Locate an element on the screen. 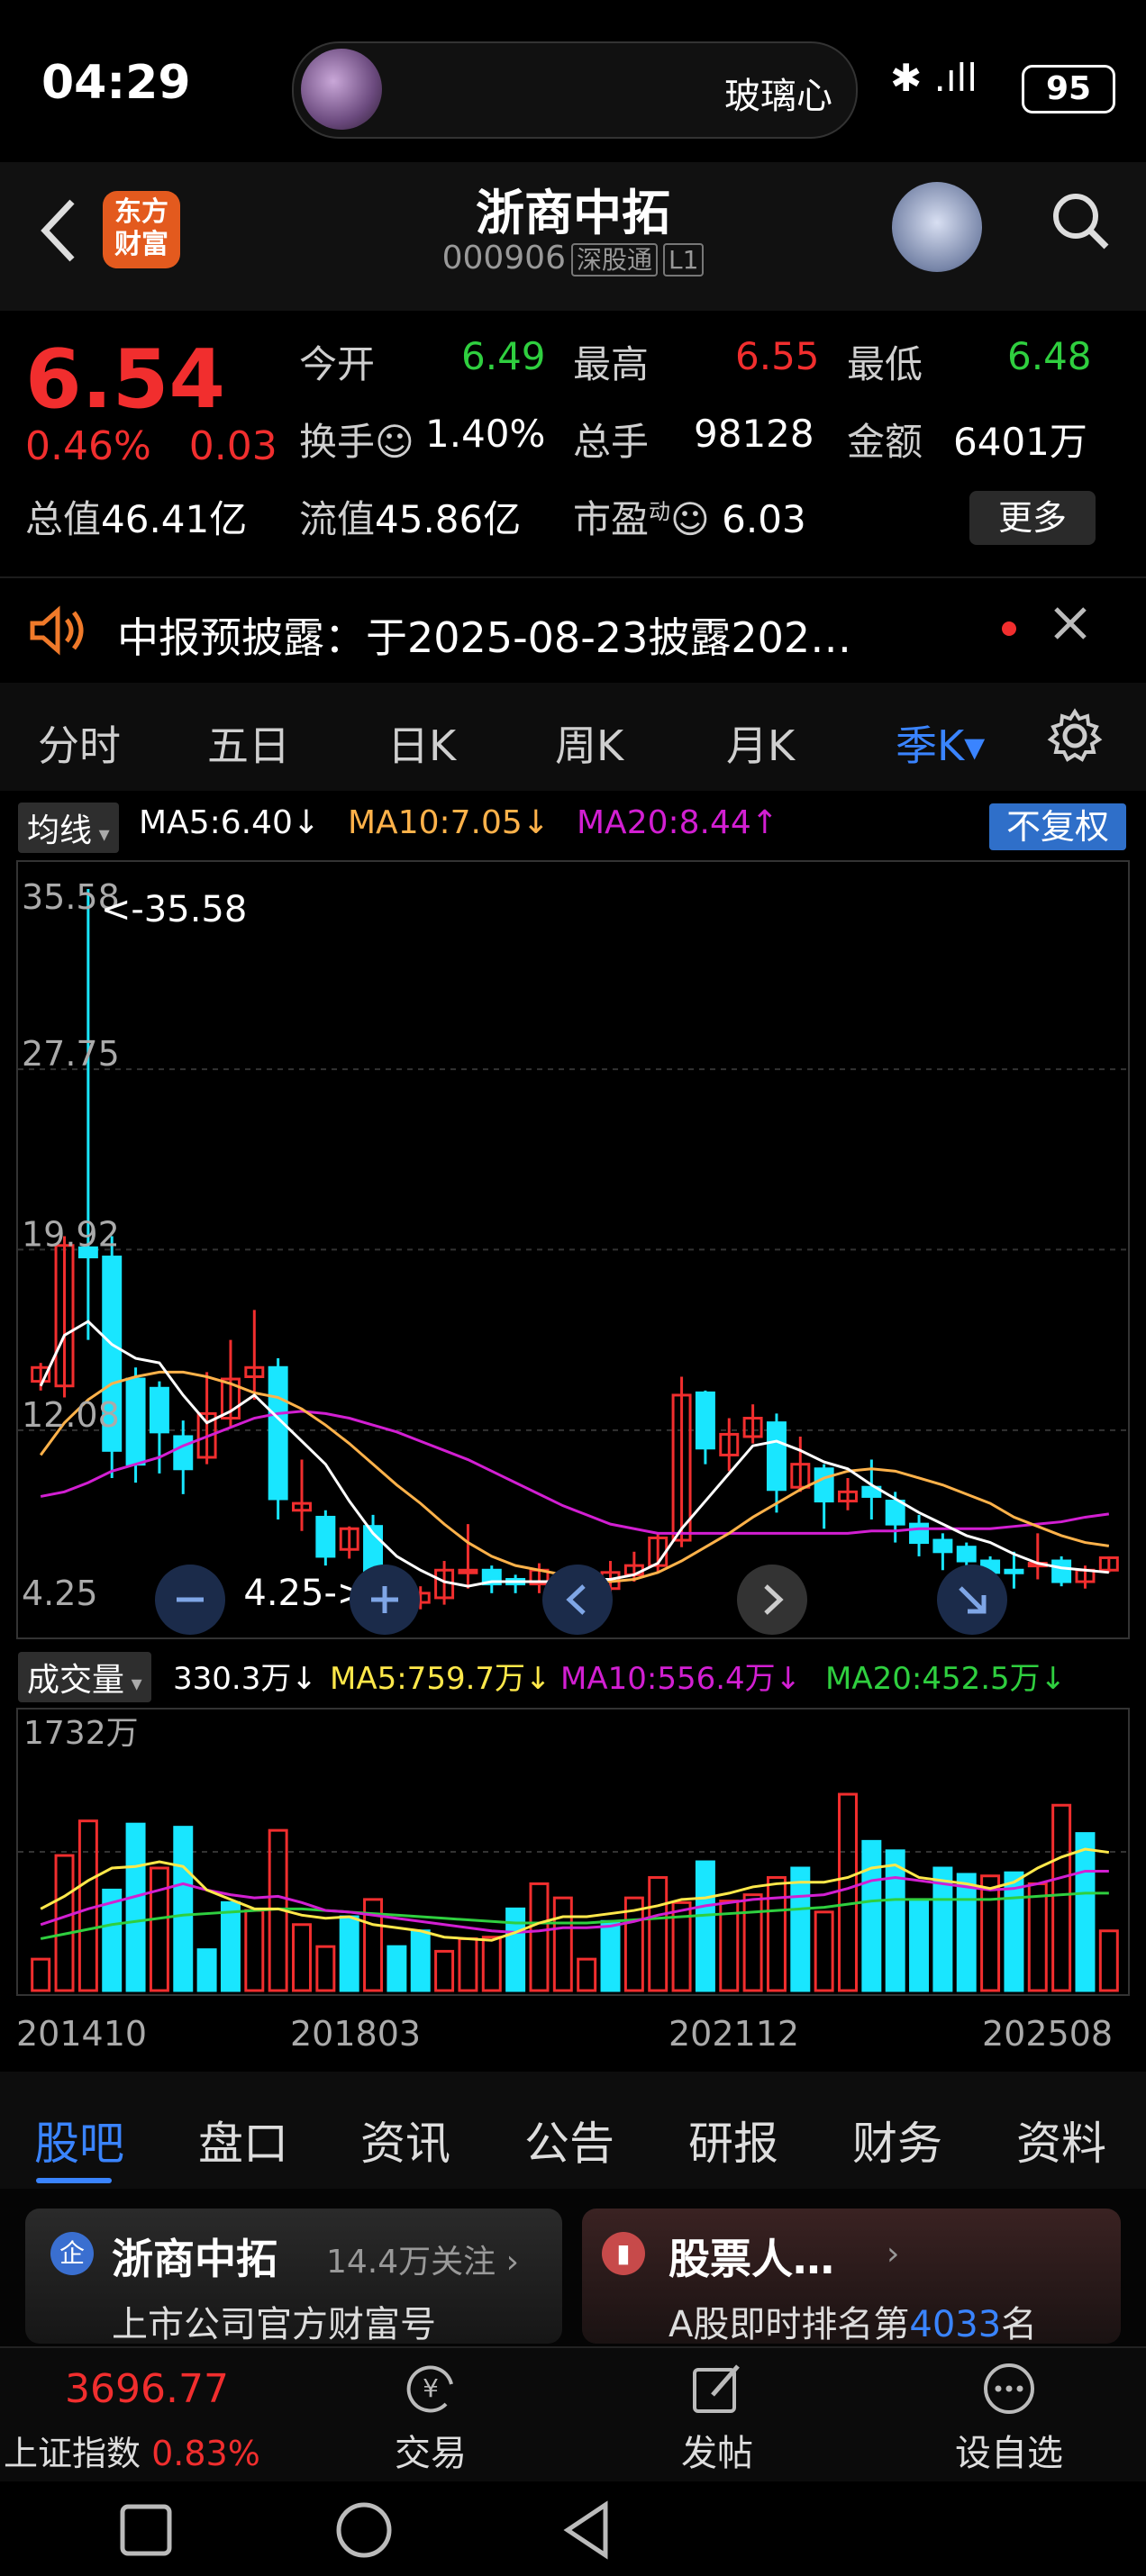 The image size is (1146, 2576). volume-labels: 1732万 is located at coordinates (81, 1733).